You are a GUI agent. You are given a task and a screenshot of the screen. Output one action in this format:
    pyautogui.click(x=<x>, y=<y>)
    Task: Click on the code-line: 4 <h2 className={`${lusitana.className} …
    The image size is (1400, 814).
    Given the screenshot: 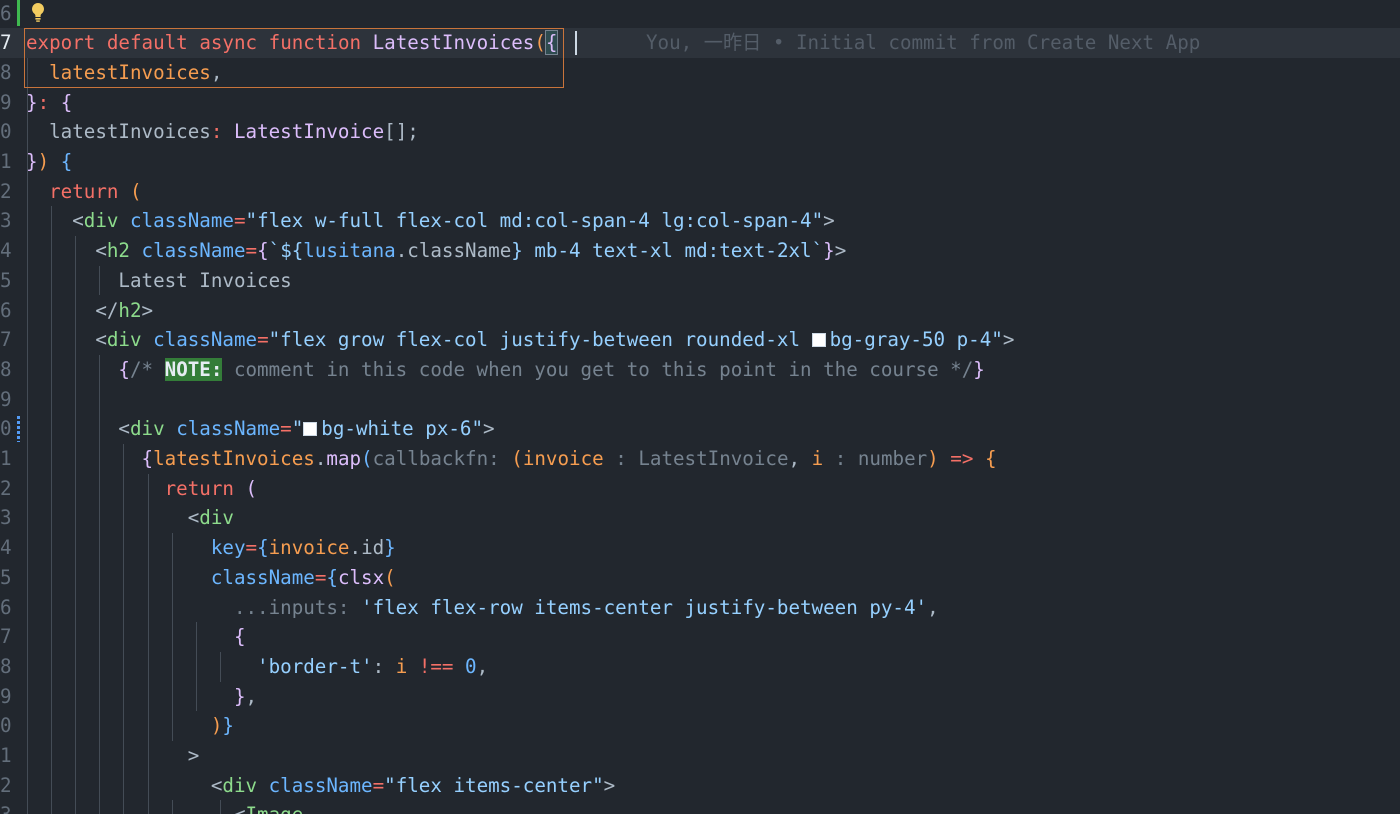 What is the action you would take?
    pyautogui.click(x=700, y=251)
    